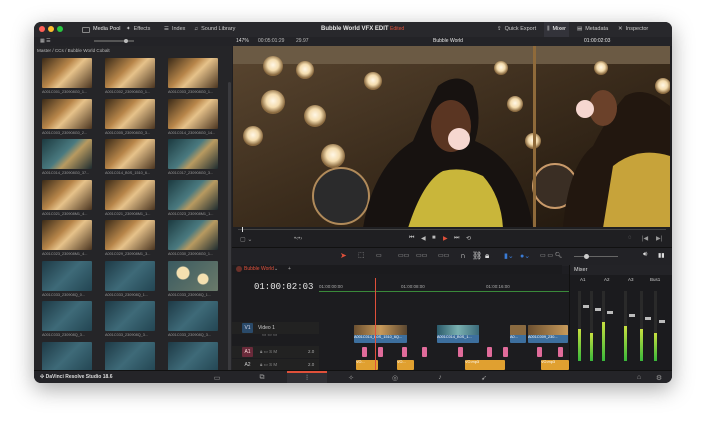 The image size is (704, 424). Describe the element at coordinates (633, 29) in the screenshot. I see `inspector-toggle: ✕ Inspector` at that location.